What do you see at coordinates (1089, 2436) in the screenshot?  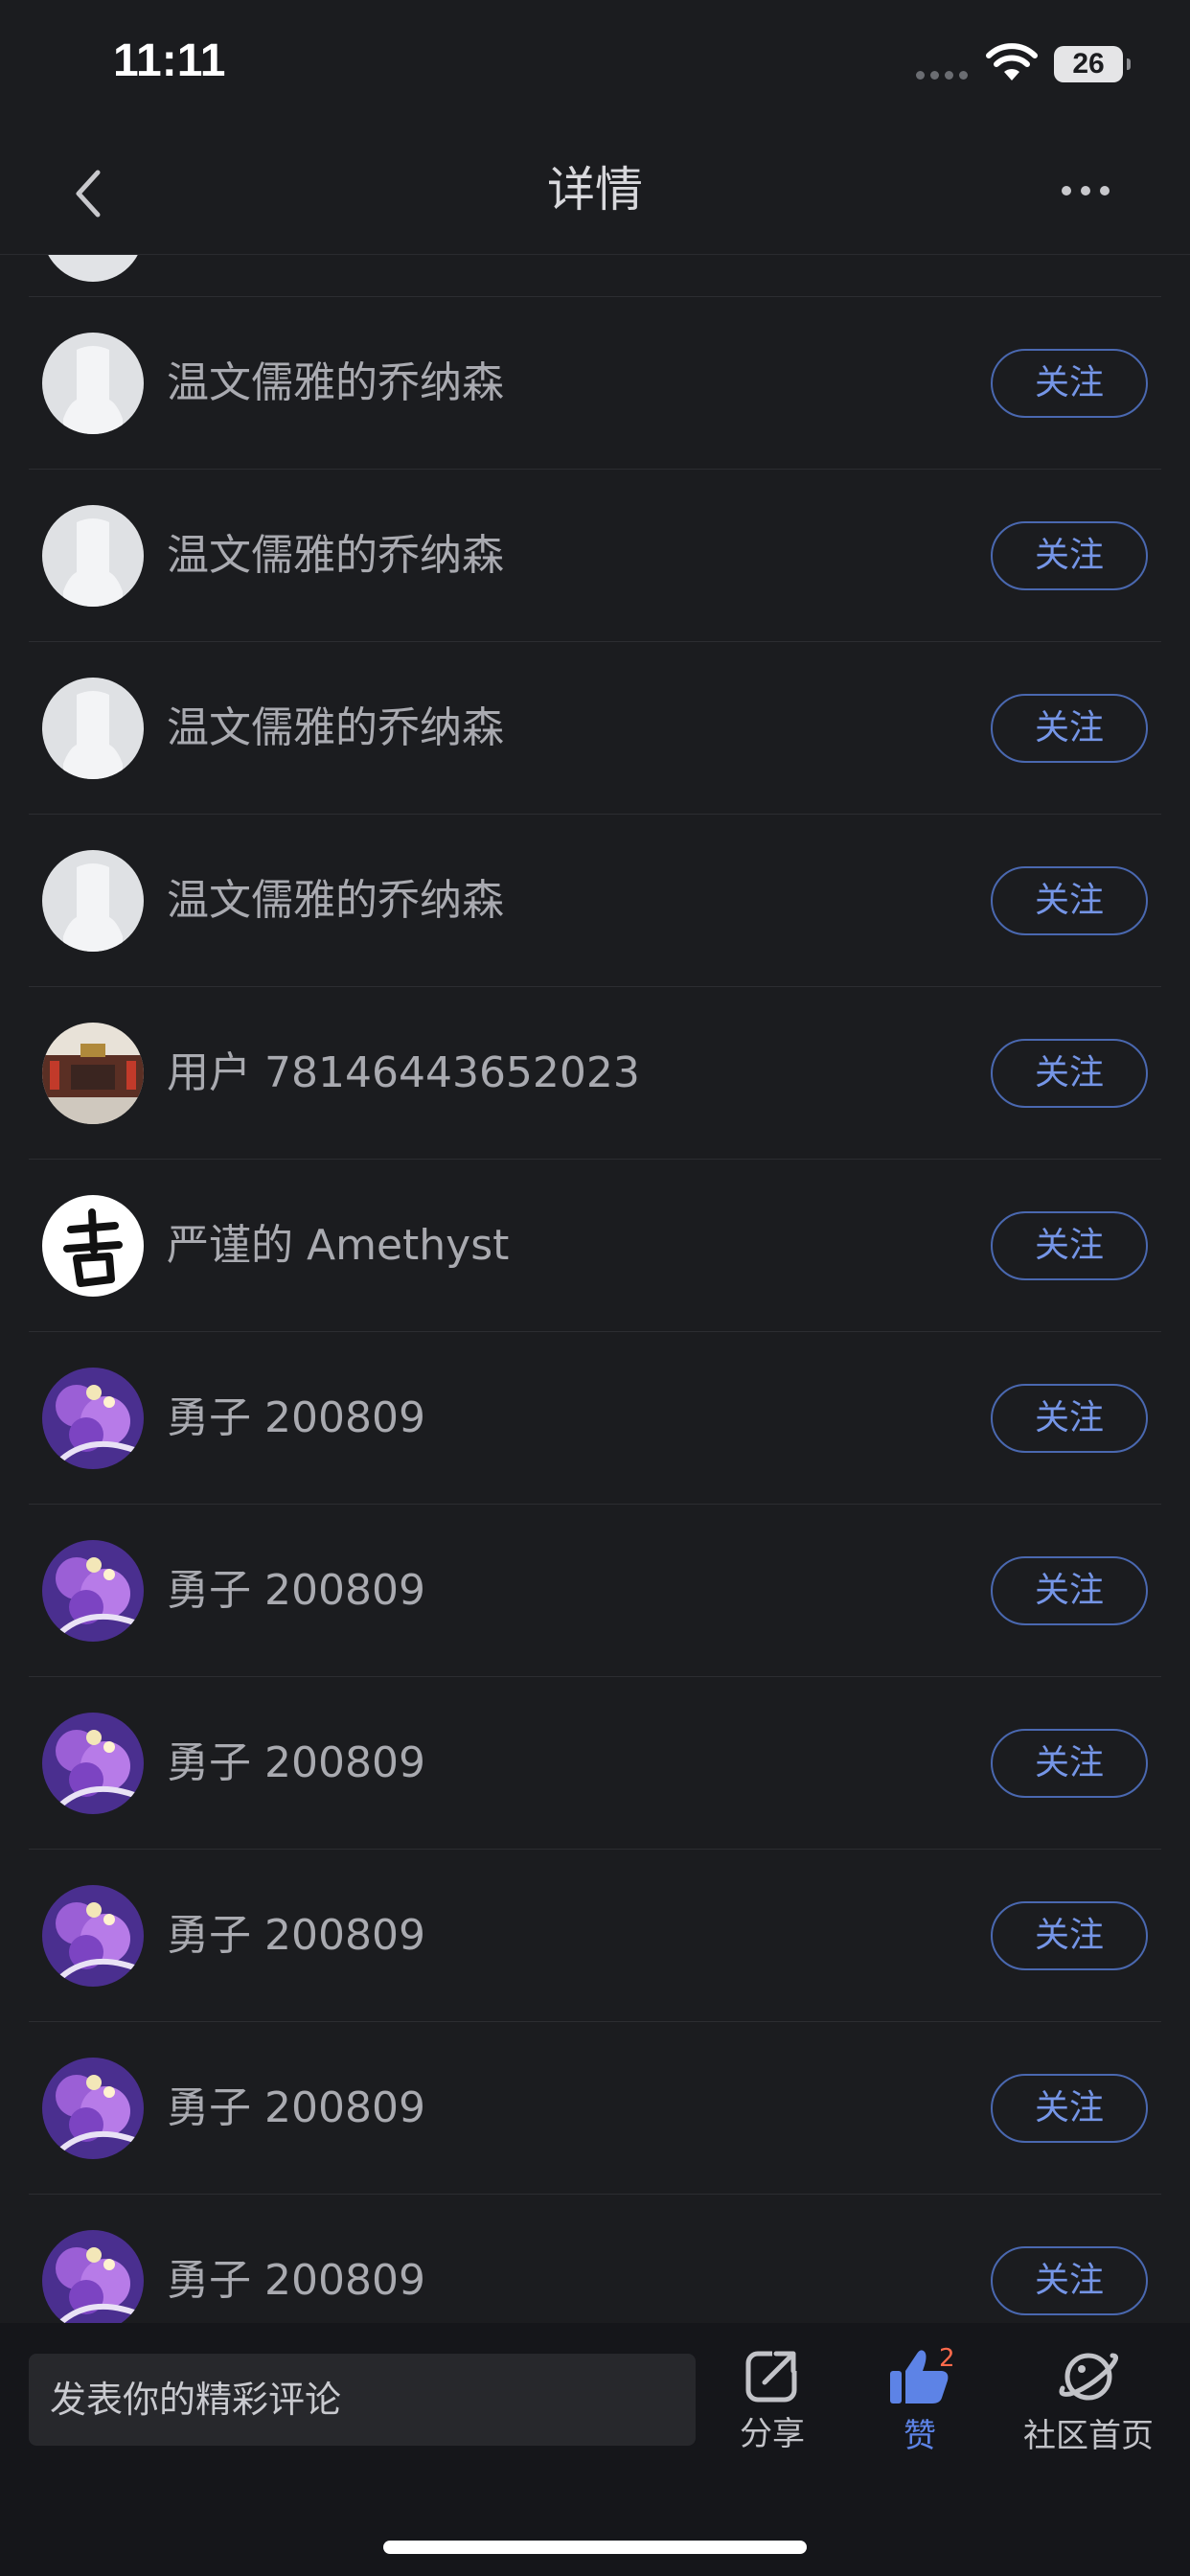 I see `community-home-label: 社区首页` at bounding box center [1089, 2436].